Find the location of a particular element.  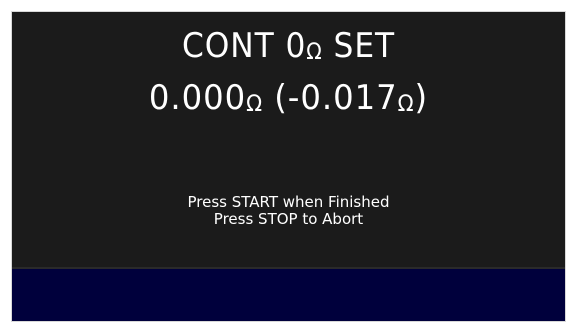

ohm-unit-reading: Ω is located at coordinates (255, 104).